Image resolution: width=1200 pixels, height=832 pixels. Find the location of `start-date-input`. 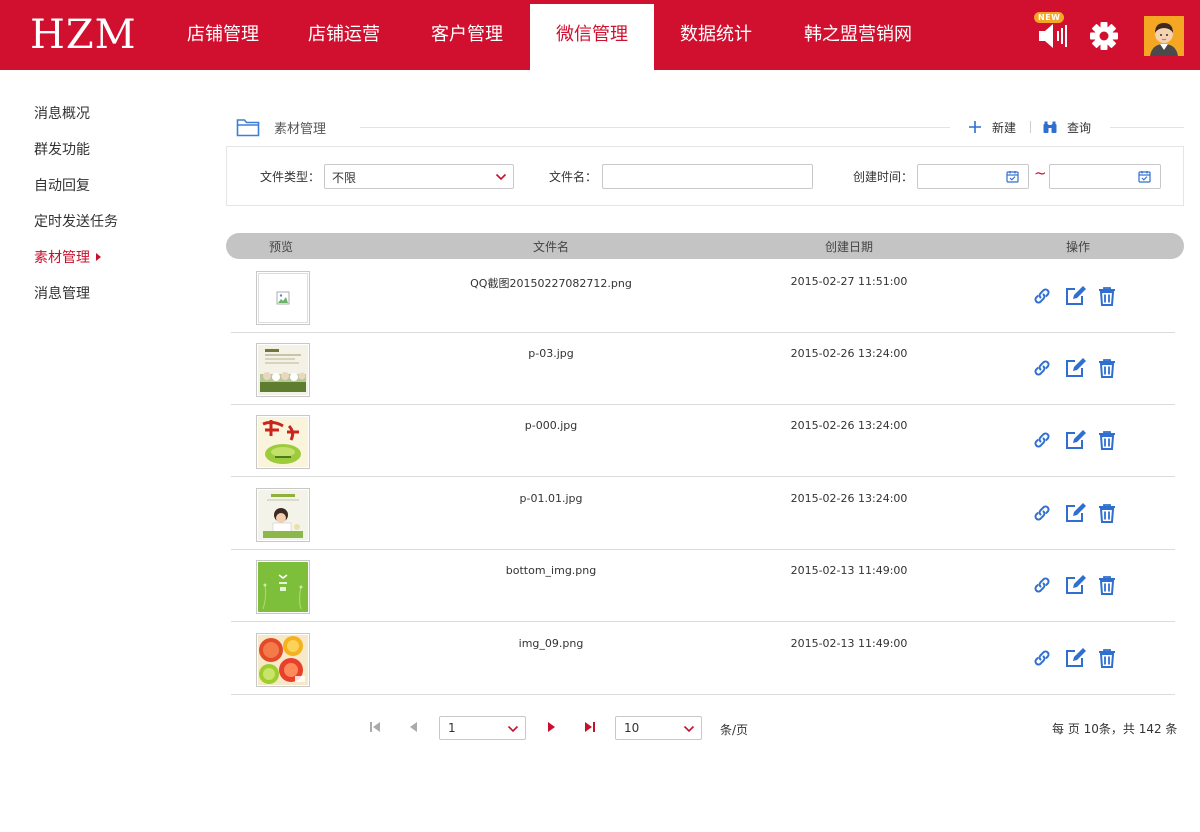

start-date-input is located at coordinates (973, 176).